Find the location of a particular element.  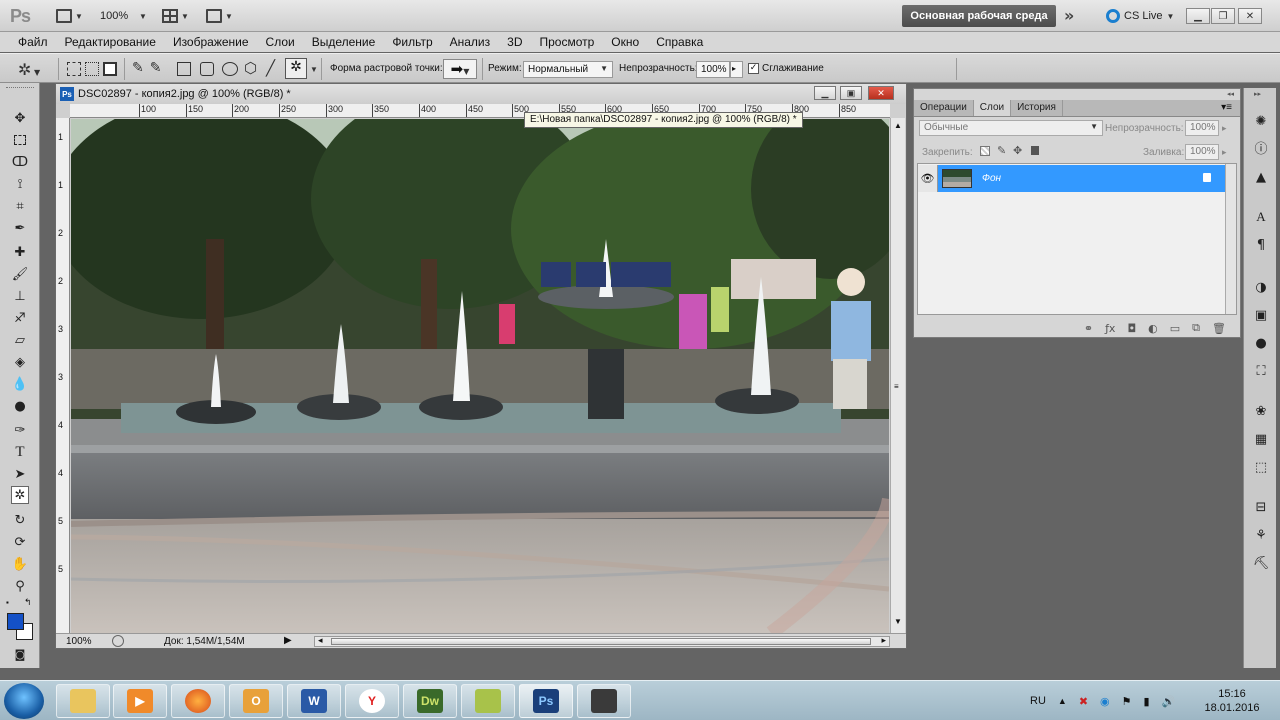

chevron-down-icon: ▼ is located at coordinates (143, 16).